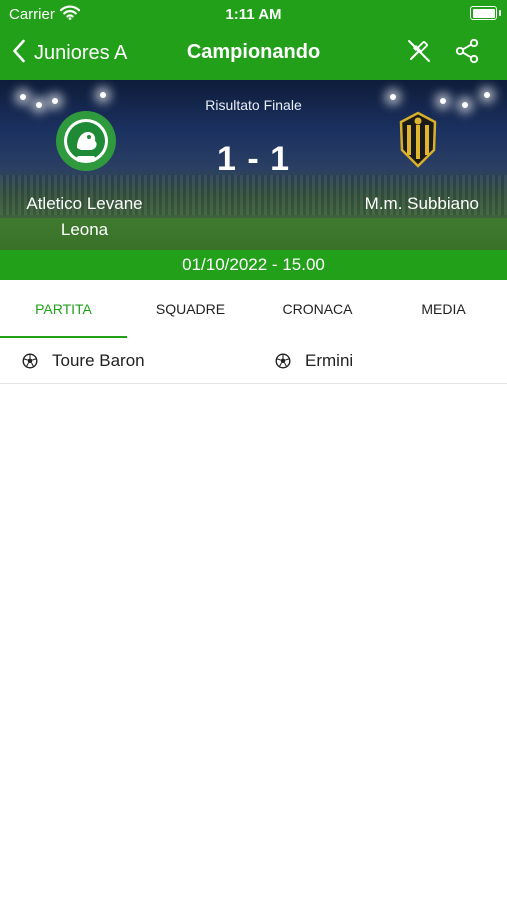 Image resolution: width=507 pixels, height=900 pixels. I want to click on scorer-name: Toure Baron, so click(98, 360).